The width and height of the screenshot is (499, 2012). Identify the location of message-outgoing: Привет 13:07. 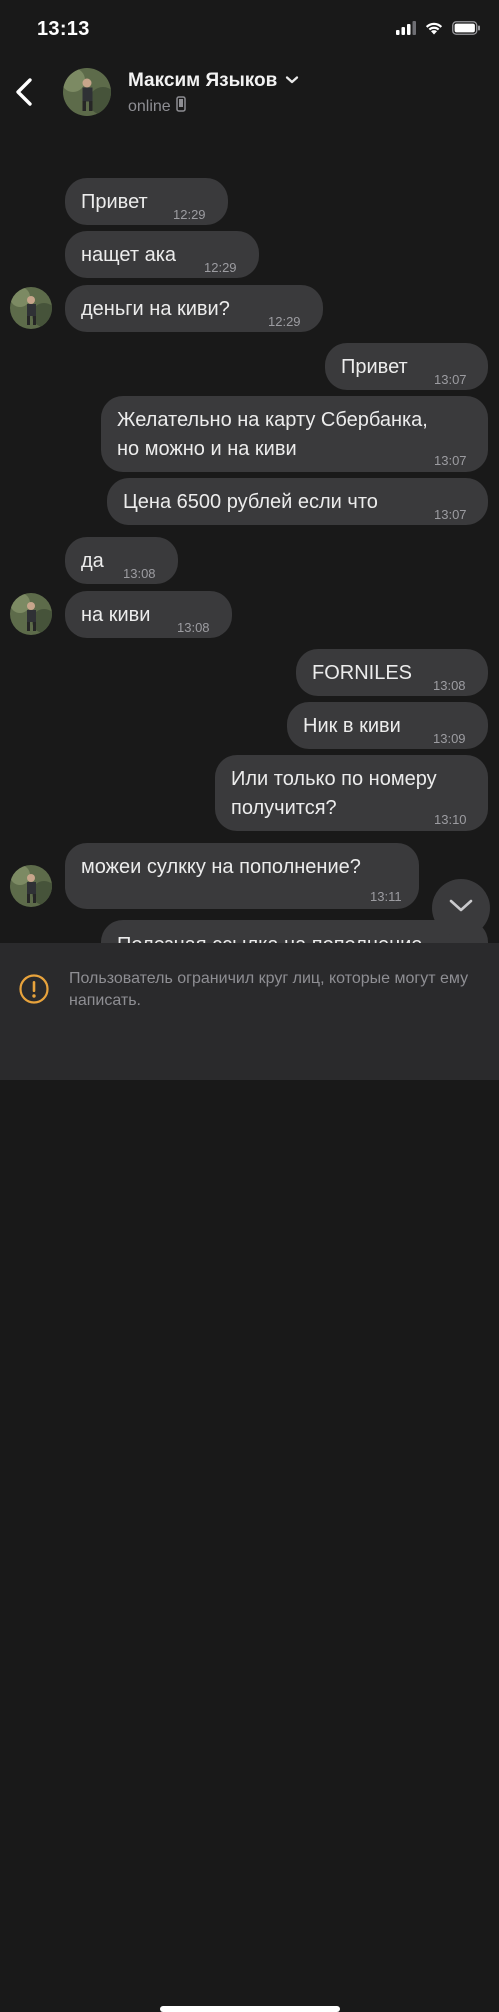
(406, 366).